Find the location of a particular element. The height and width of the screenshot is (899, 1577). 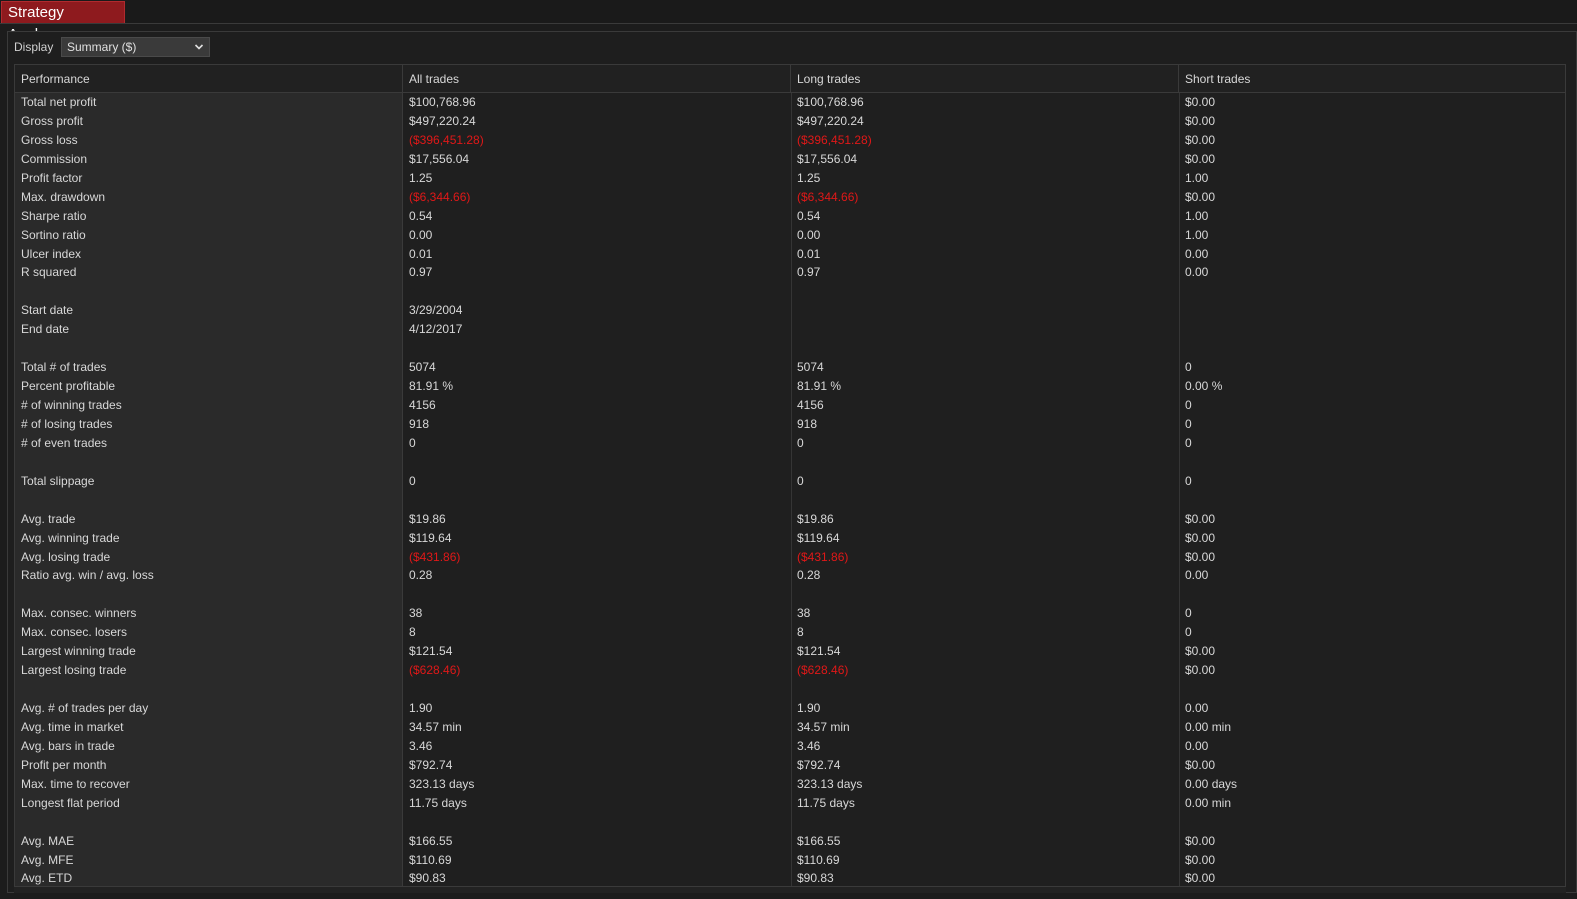

long-trades-value: $19.86 is located at coordinates (815, 518).